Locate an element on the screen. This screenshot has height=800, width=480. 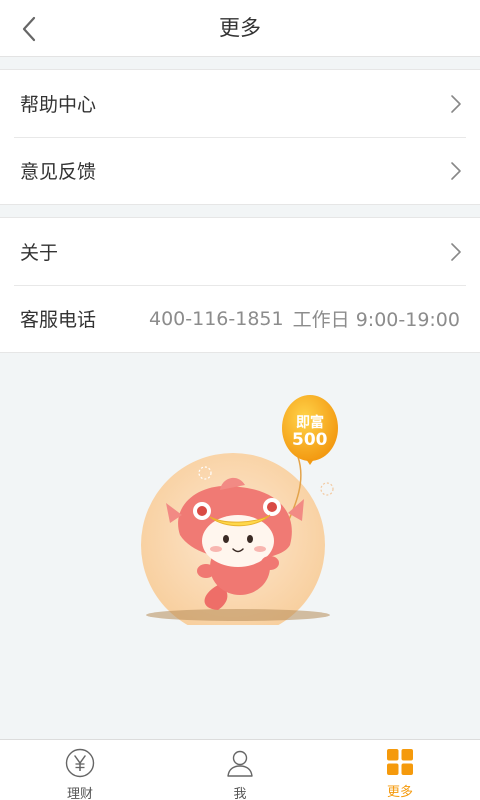
tab-me: 我 is located at coordinates (240, 770).